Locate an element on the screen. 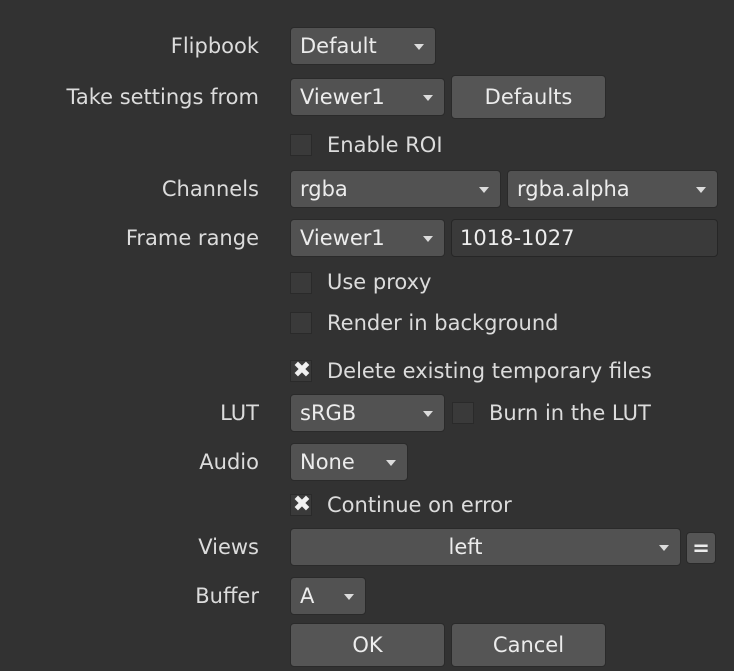 The width and height of the screenshot is (749, 671). delete-temp-label: Delete existing temporary files is located at coordinates (489, 371).